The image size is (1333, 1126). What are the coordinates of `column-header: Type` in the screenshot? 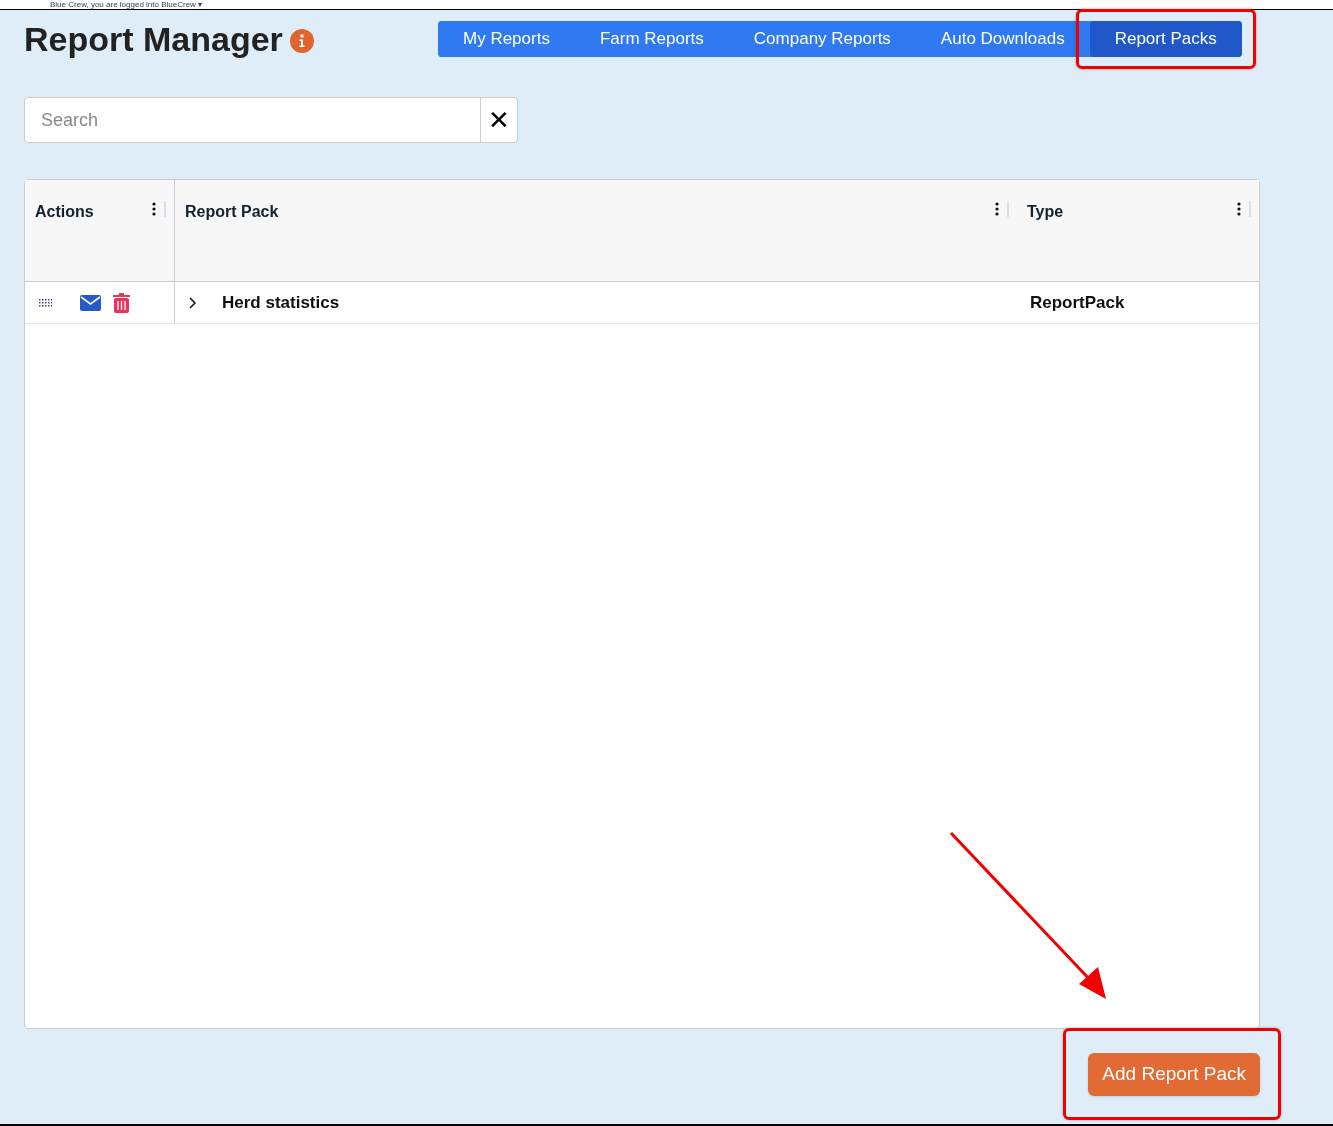 It's located at (1132, 212).